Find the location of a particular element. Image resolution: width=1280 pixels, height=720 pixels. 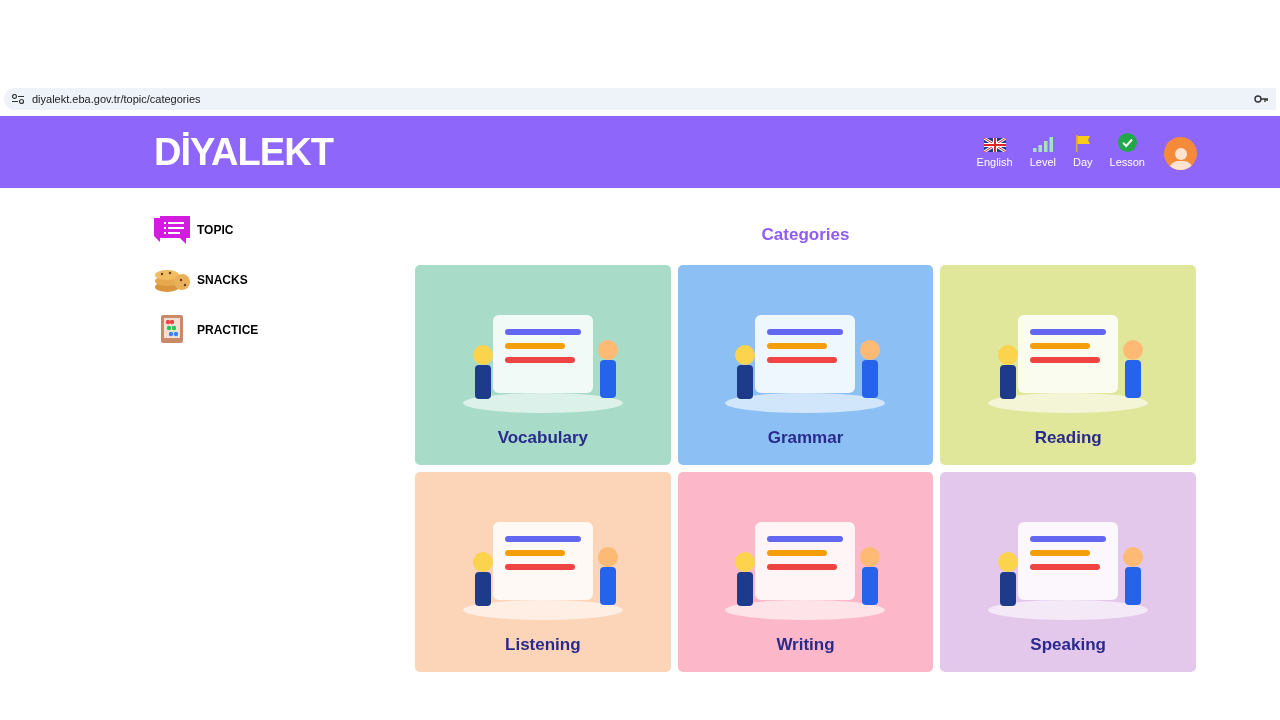

check-circle-icon is located at coordinates (1127, 143).